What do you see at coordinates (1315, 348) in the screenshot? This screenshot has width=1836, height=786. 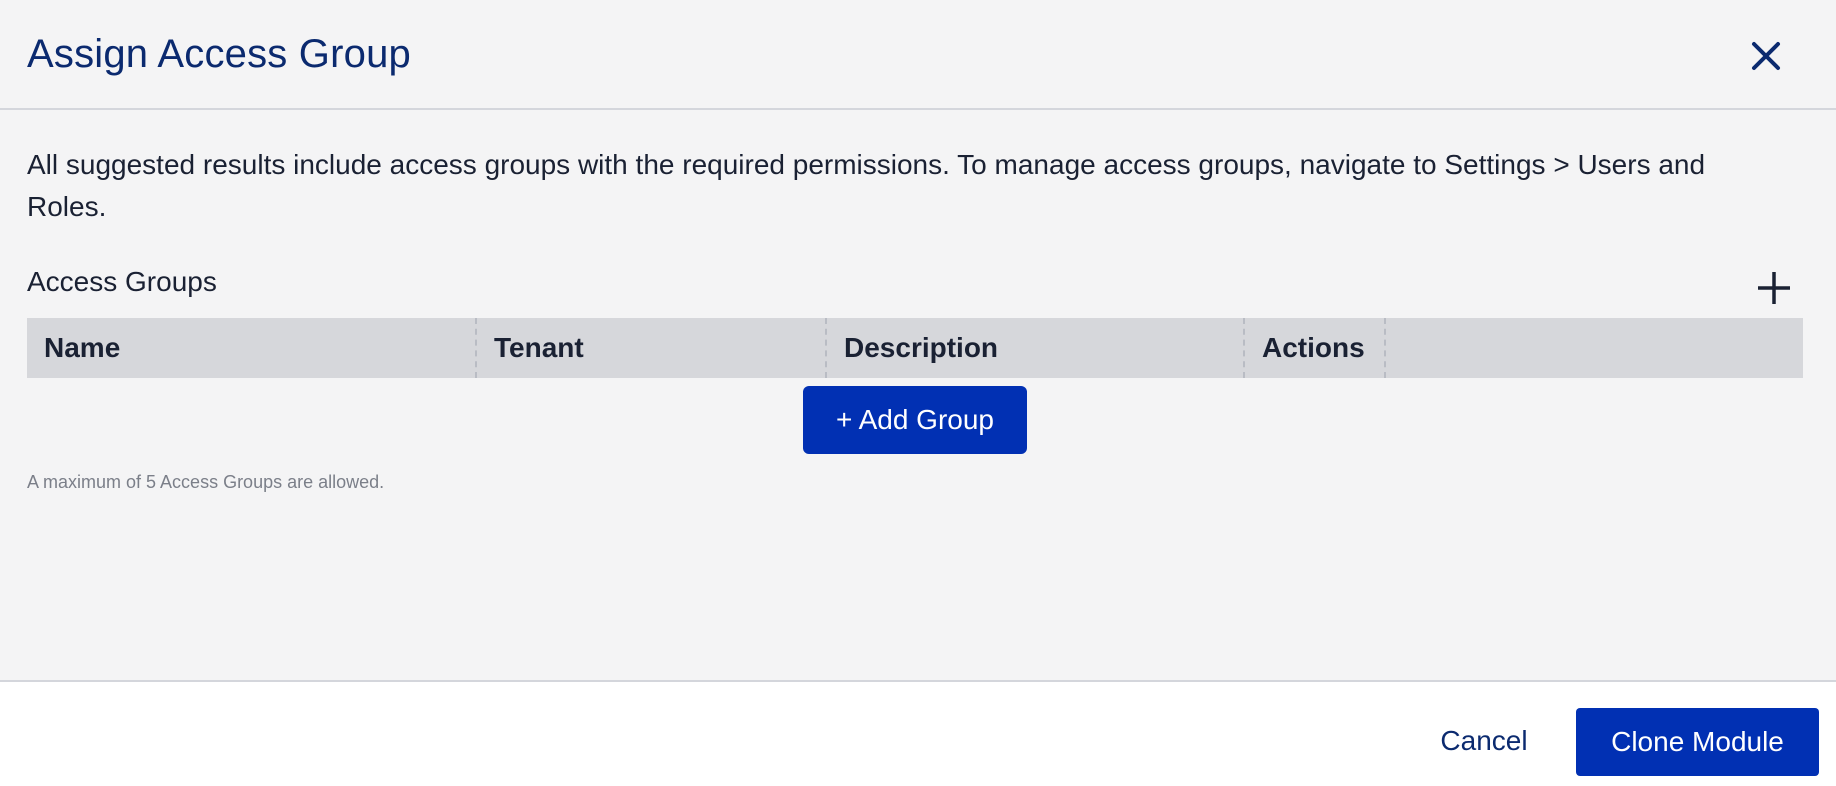 I see `column-header-actions: Actions` at bounding box center [1315, 348].